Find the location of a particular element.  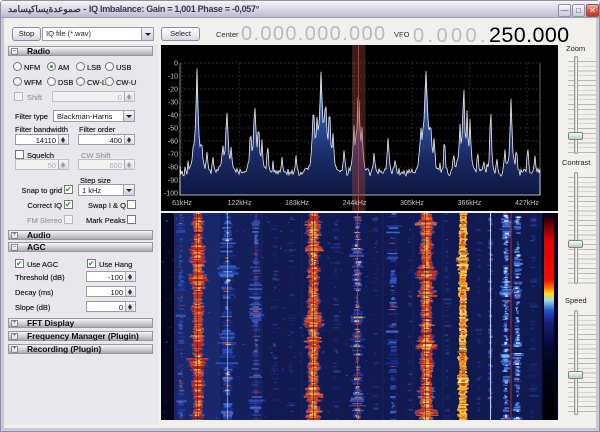

svg-text: -90 is located at coordinates (173, 181).